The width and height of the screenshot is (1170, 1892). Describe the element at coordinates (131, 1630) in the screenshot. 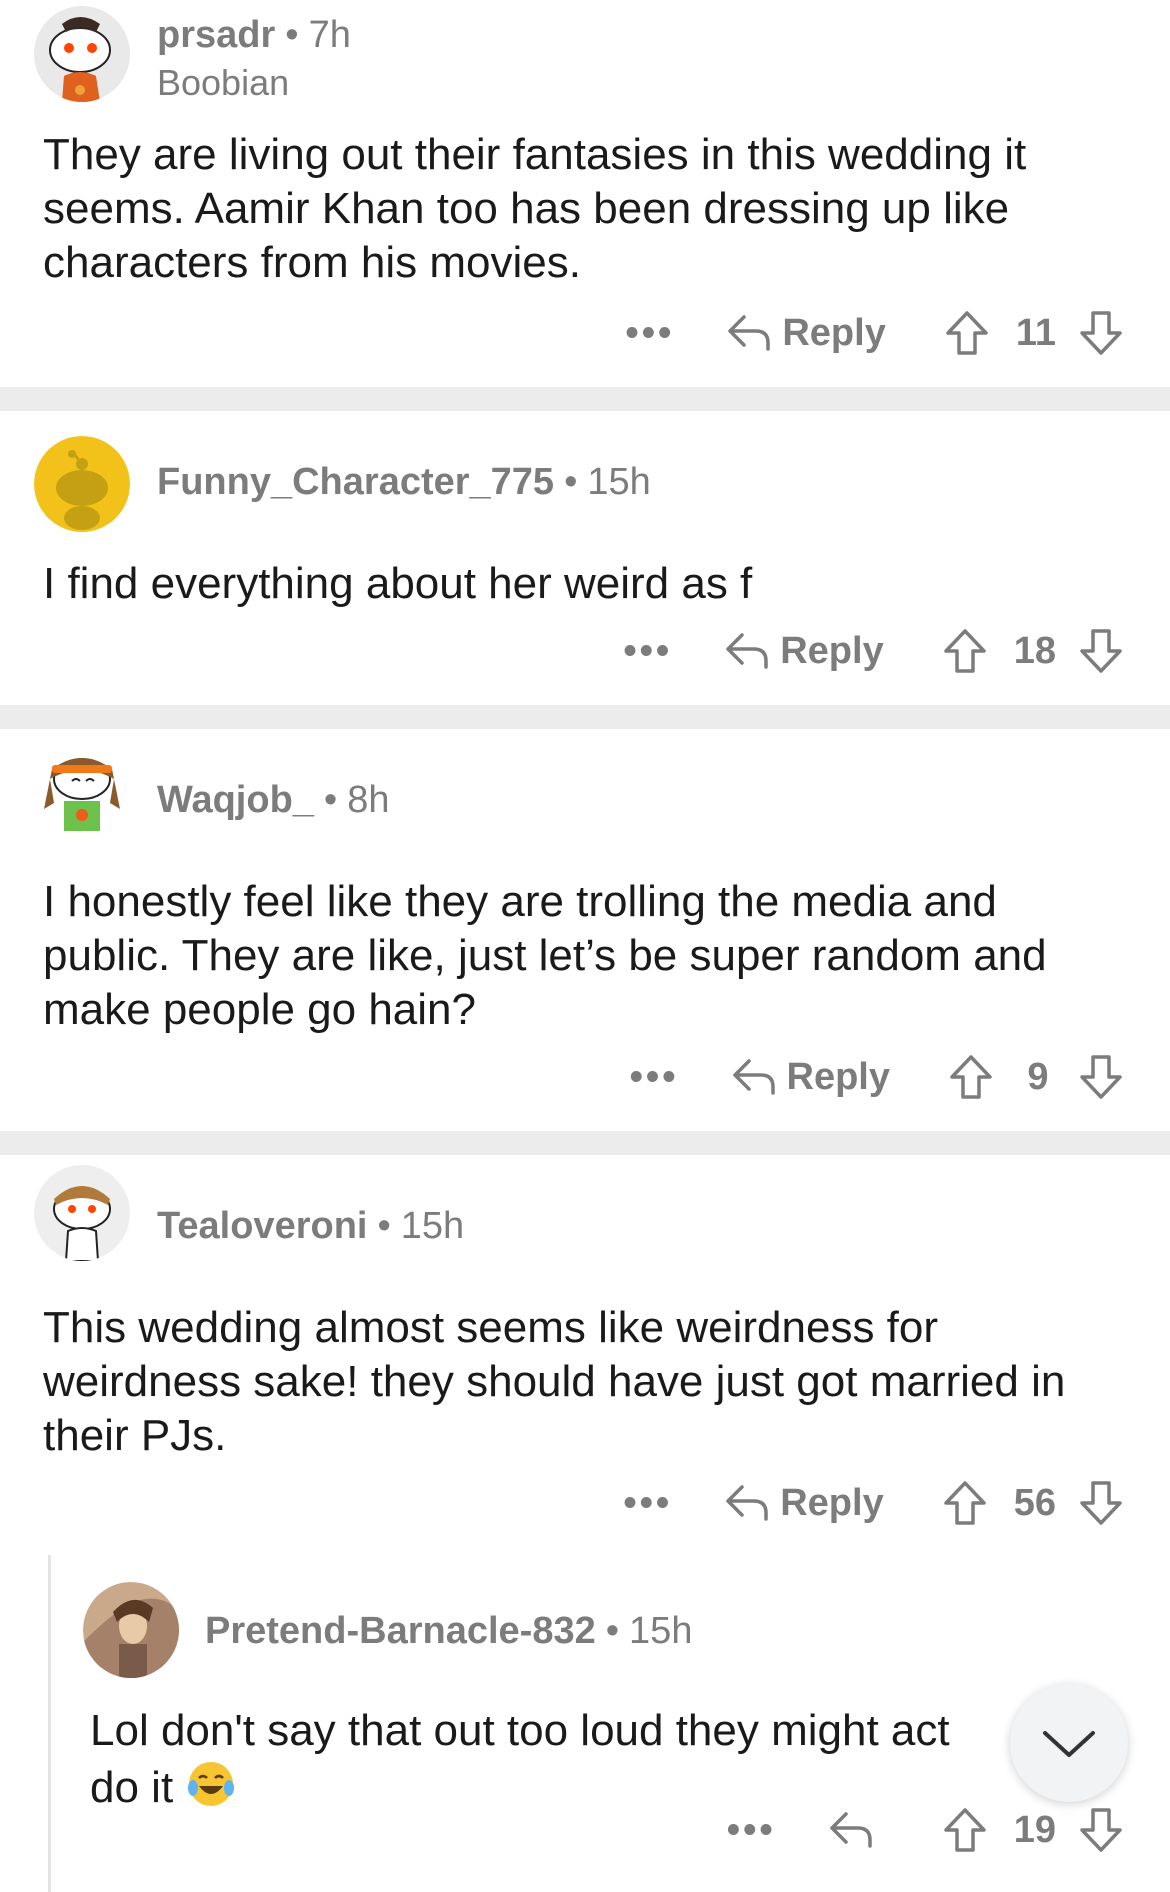

I see `photo-avatar-icon` at that location.